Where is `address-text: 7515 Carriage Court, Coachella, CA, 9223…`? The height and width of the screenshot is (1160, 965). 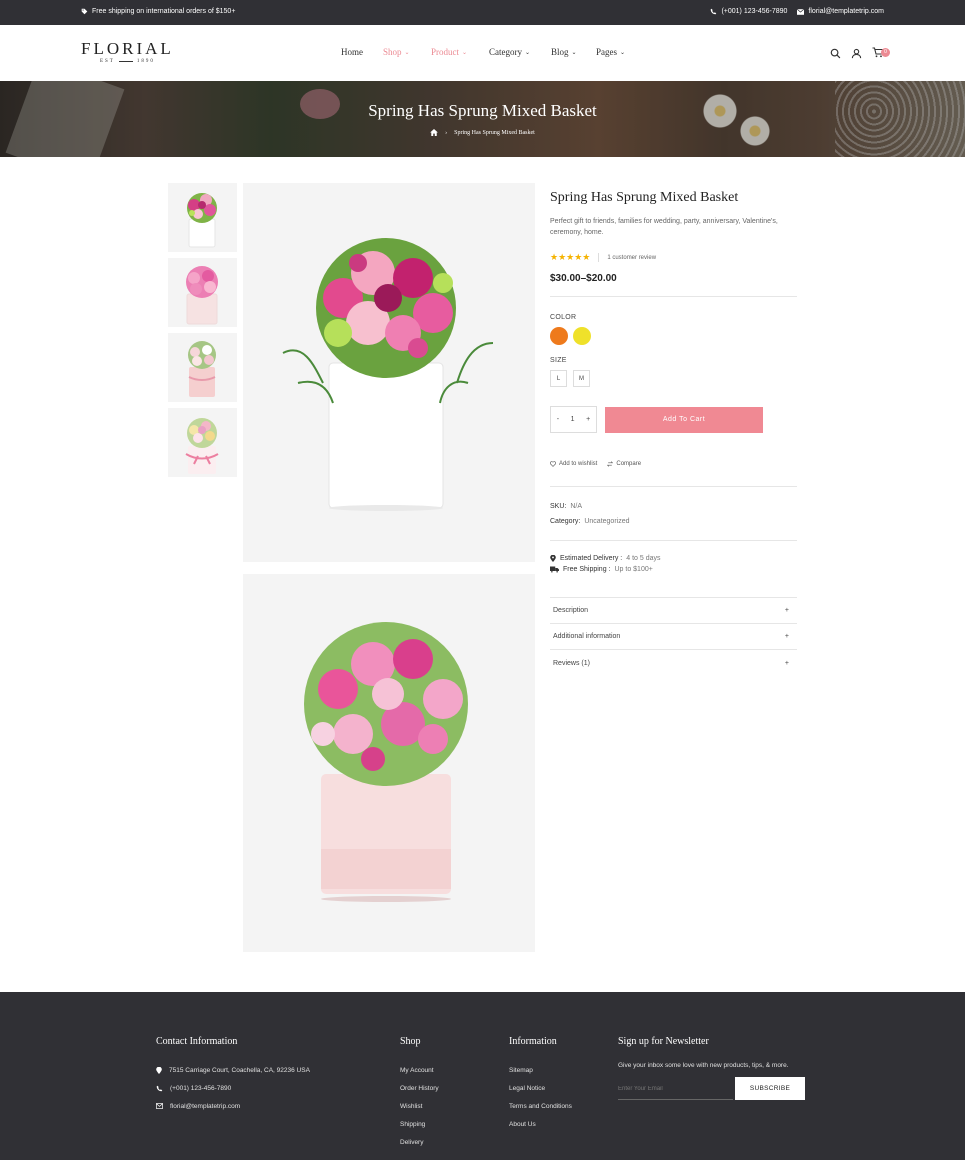
address-text: 7515 Carriage Court, Coachella, CA, 9223… is located at coordinates (239, 1070).